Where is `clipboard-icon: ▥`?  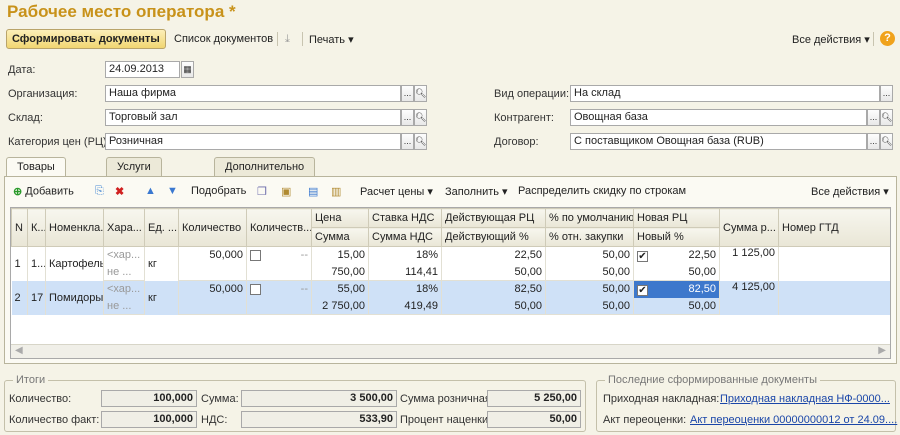 clipboard-icon: ▥ is located at coordinates (336, 191).